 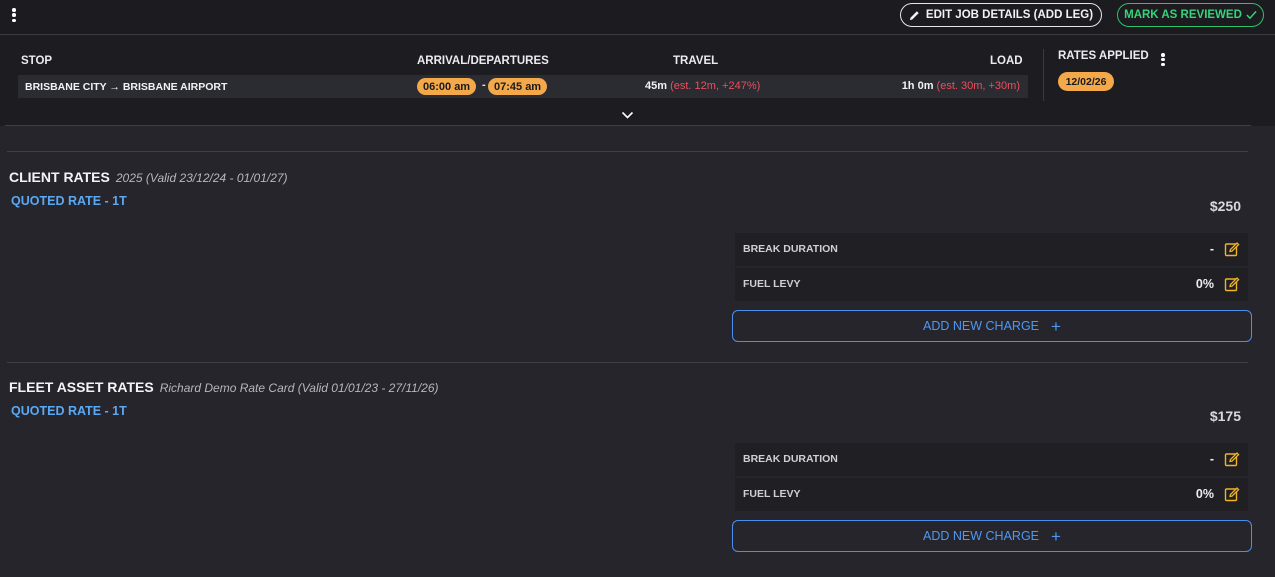 What do you see at coordinates (627, 115) in the screenshot?
I see `chevron-down-icon` at bounding box center [627, 115].